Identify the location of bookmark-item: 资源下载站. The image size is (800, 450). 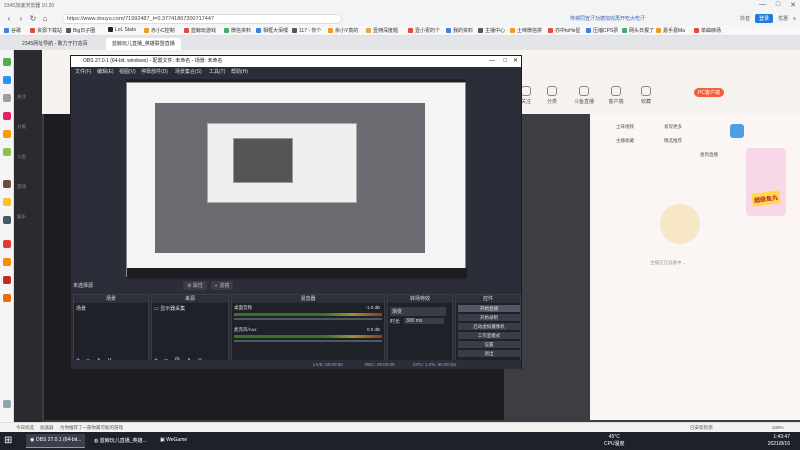
(46, 30).